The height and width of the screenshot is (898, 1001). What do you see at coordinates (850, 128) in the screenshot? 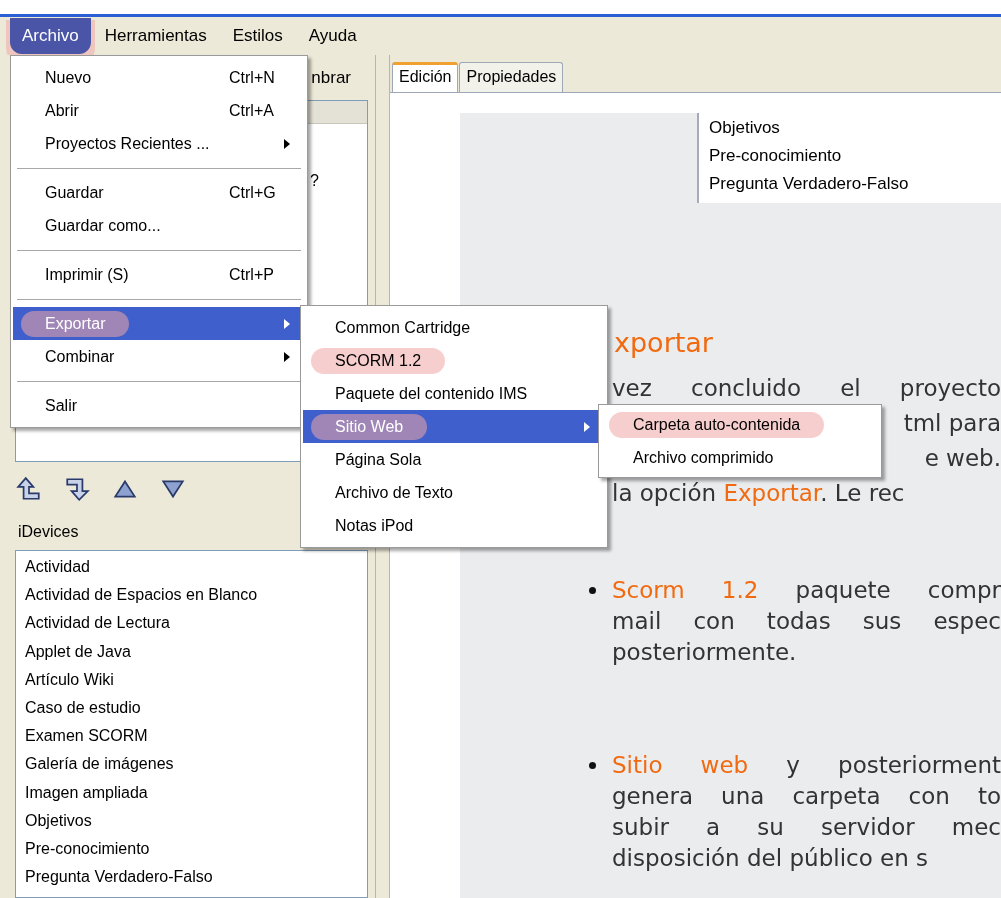
I see `navigation-link: Objetivos` at bounding box center [850, 128].